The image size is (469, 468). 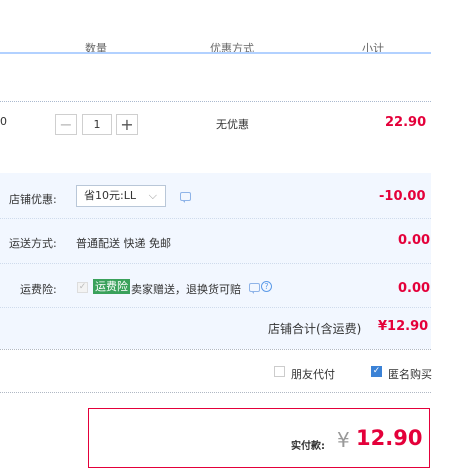 I want to click on insurance-checkbox: ✓, so click(x=82, y=287).